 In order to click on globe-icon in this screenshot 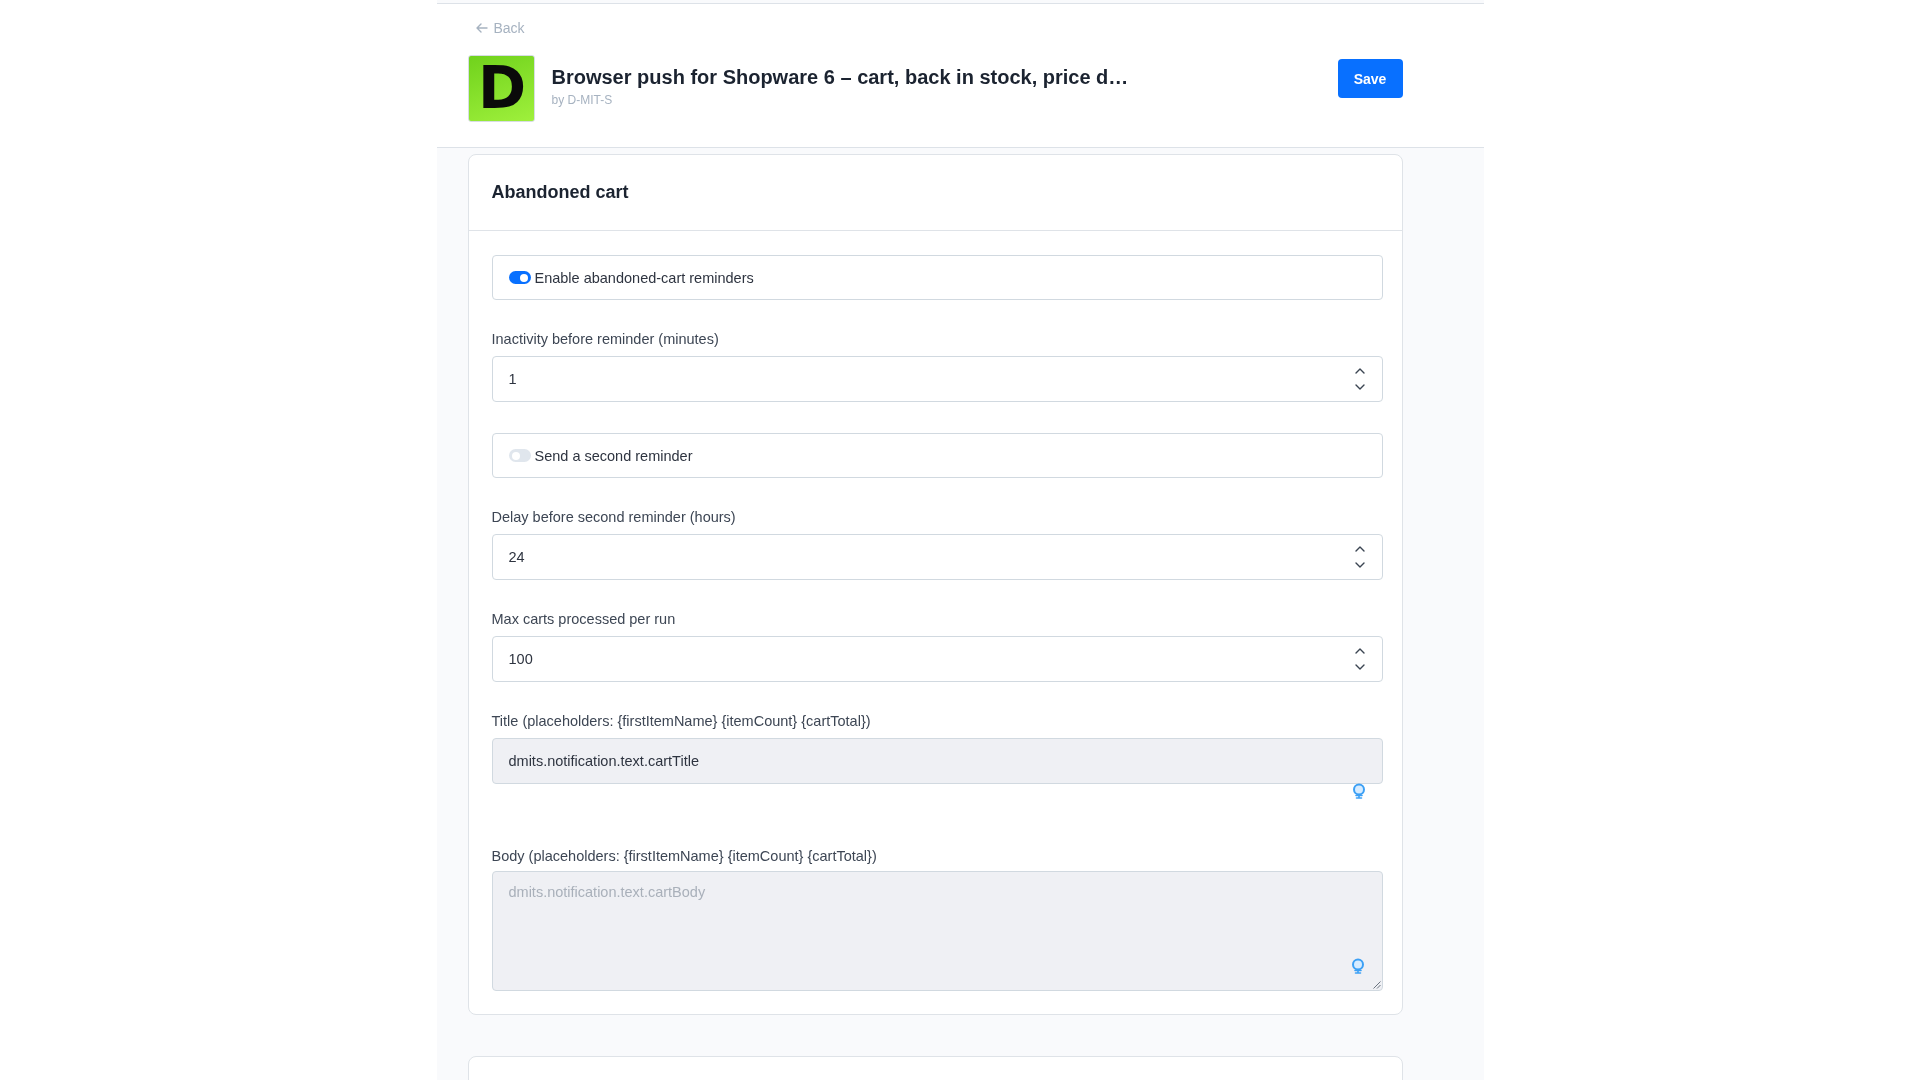, I will do `click(1358, 791)`.